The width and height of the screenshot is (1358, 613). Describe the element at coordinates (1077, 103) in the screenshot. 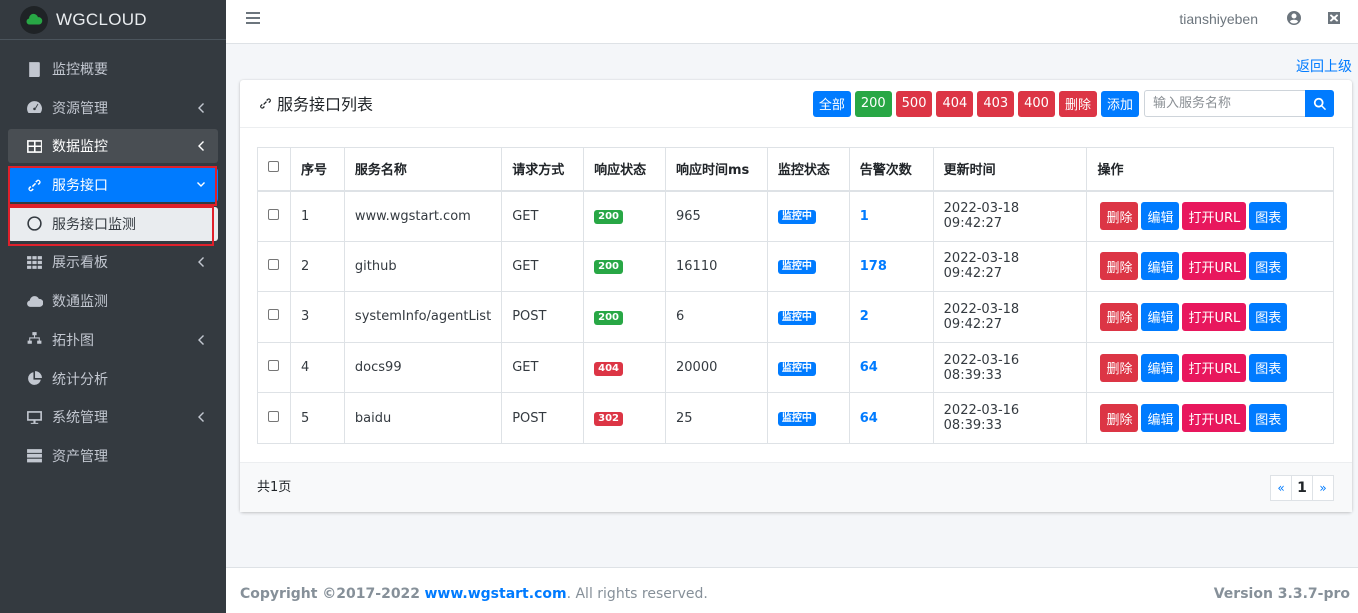

I see `bulk-delete-button: 删除` at that location.